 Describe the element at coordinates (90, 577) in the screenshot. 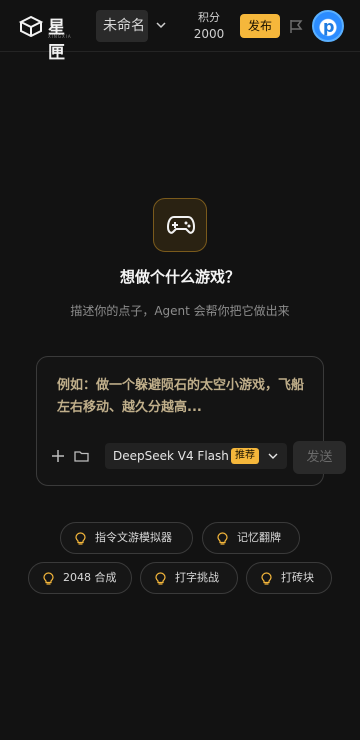

I see `suggestion-label: 2048 合成` at that location.